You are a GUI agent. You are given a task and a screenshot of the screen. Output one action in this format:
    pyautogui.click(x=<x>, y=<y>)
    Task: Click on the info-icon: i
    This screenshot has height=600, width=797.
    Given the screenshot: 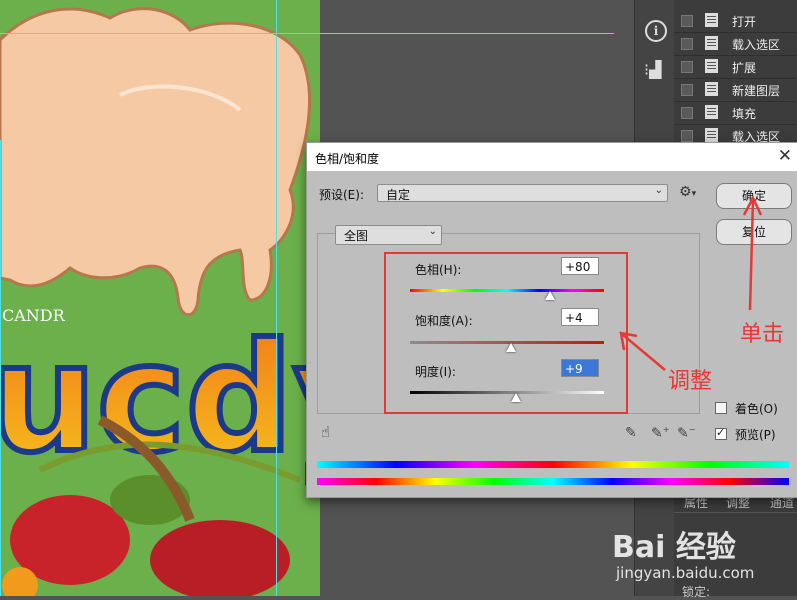 What is the action you would take?
    pyautogui.click(x=656, y=31)
    